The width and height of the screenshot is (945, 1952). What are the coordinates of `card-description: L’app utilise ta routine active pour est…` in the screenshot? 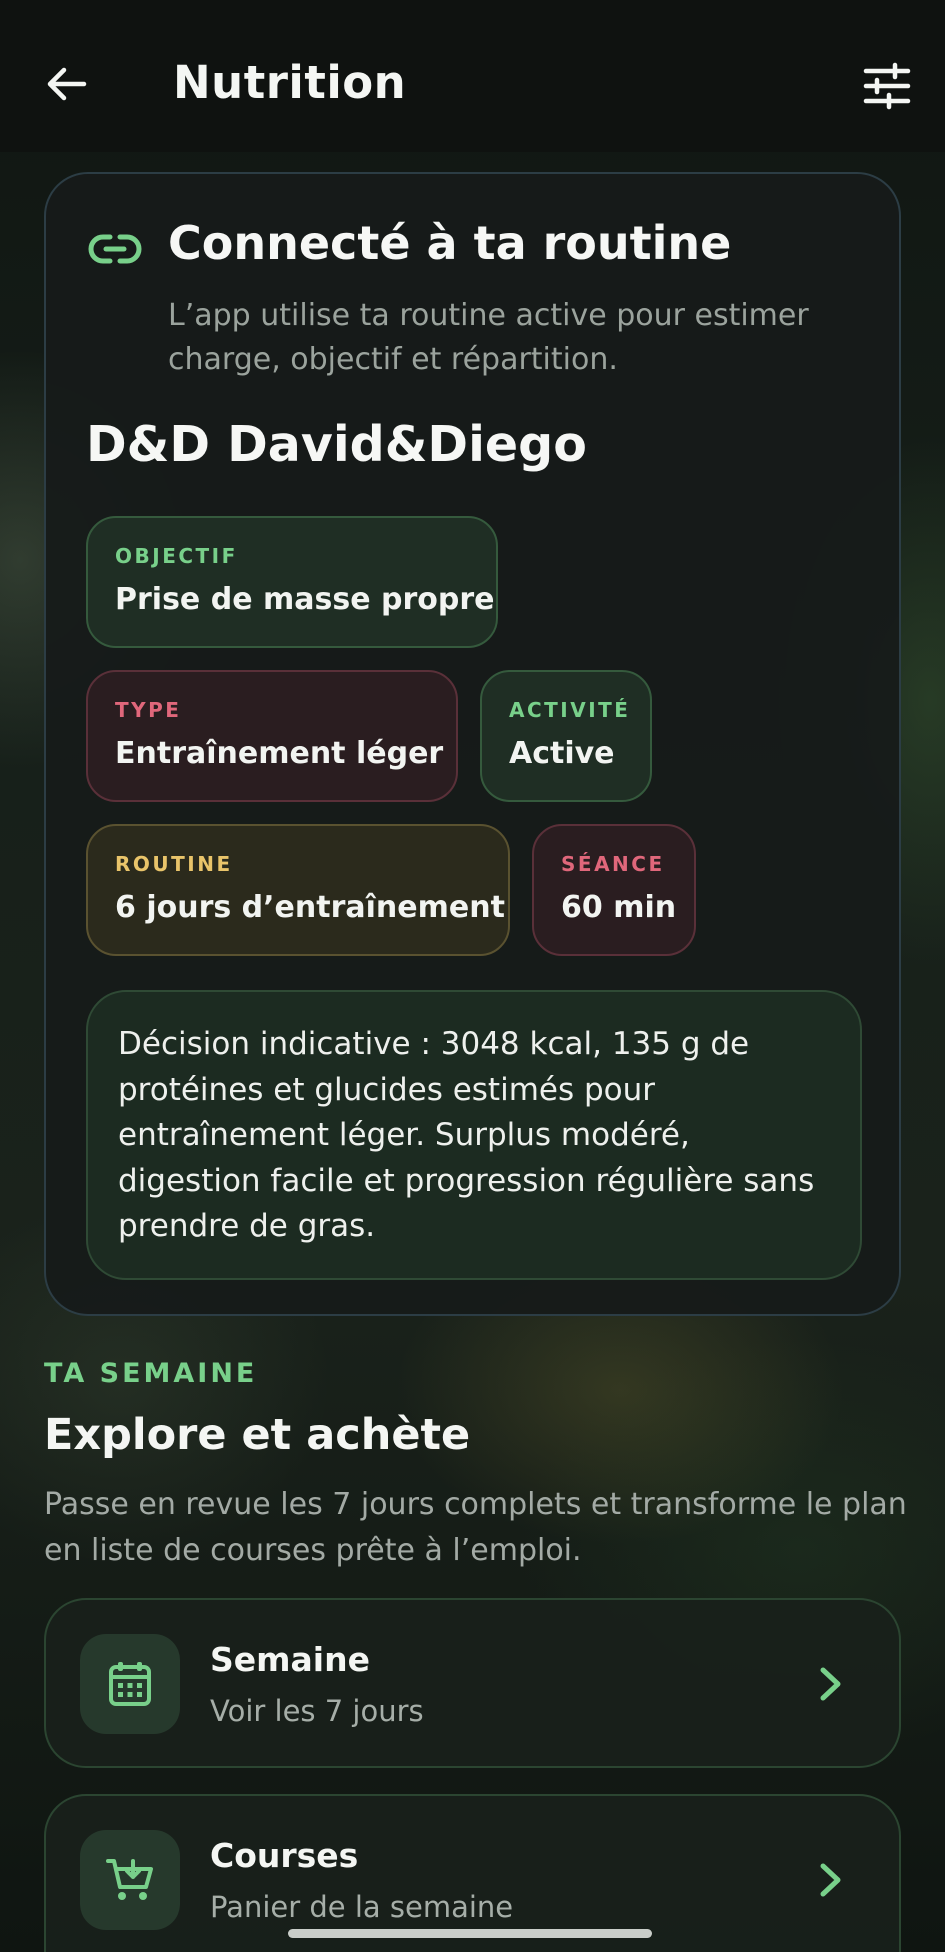 It's located at (488, 337).